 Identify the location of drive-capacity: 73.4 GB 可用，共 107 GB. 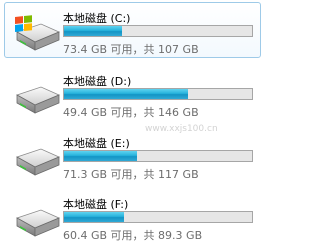
(131, 49).